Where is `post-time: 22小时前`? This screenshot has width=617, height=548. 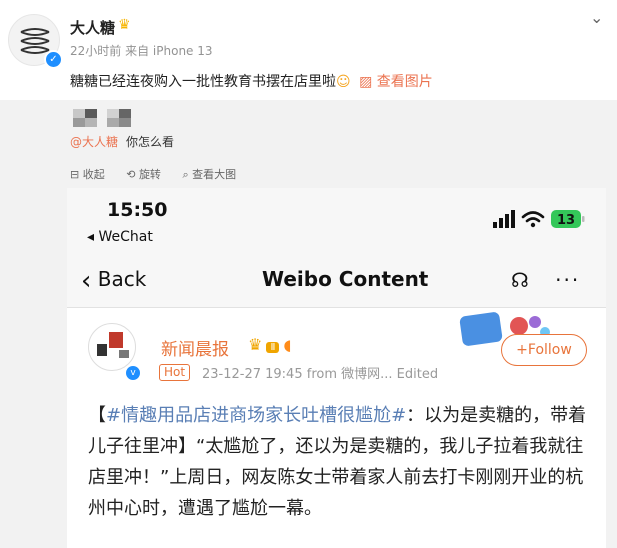
post-time: 22小时前 is located at coordinates (95, 51).